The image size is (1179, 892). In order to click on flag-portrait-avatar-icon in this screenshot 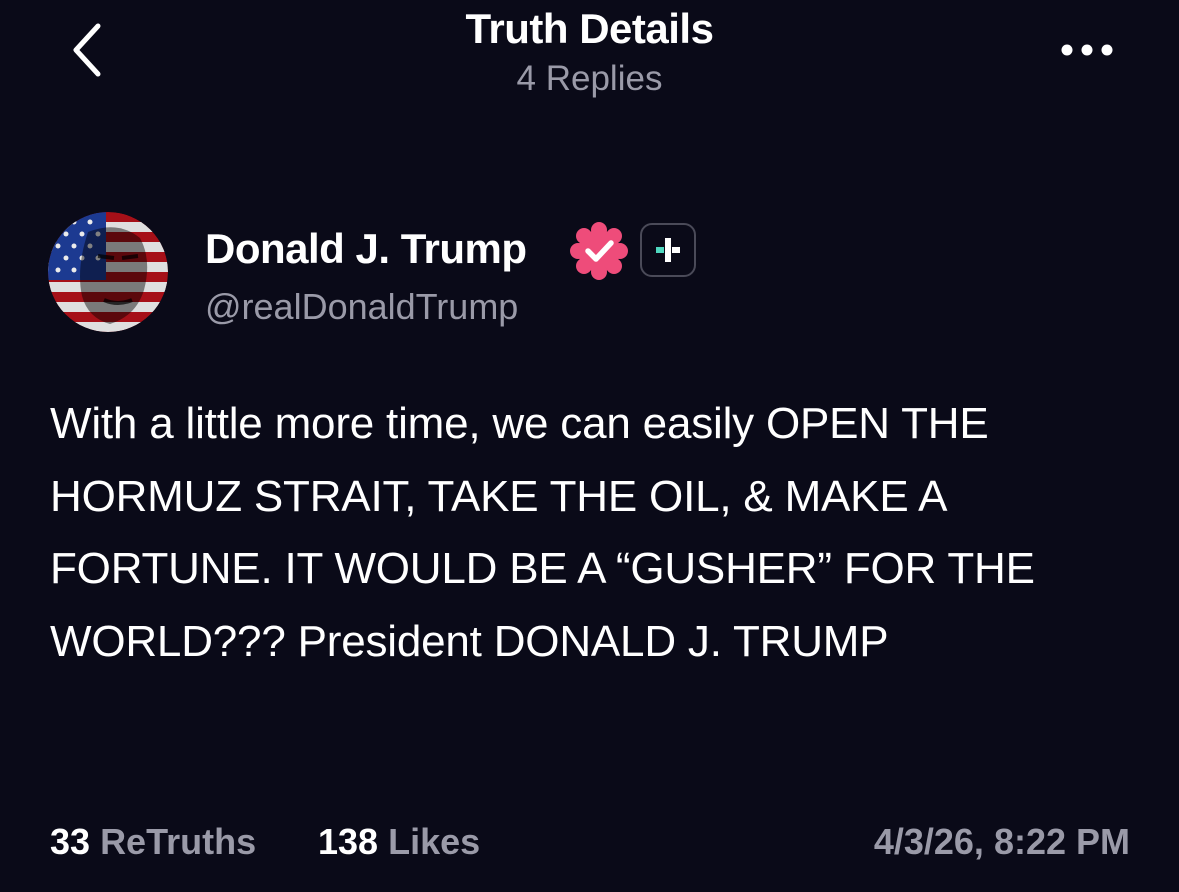, I will do `click(108, 272)`.